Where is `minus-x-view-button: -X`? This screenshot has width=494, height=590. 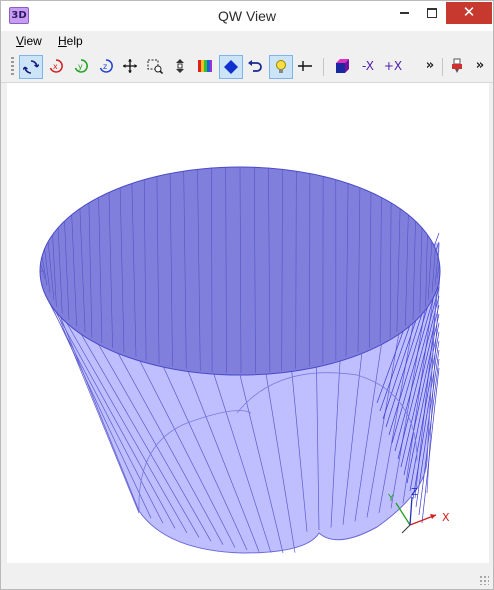
minus-x-view-button: -X is located at coordinates (368, 67).